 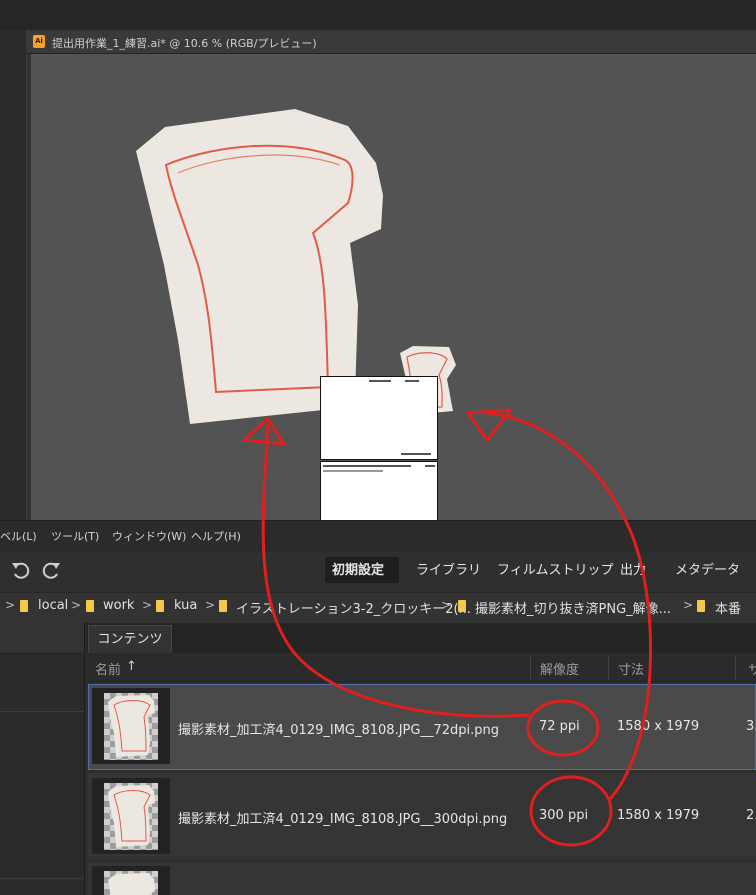 I want to click on file-size: 2., so click(x=751, y=815).